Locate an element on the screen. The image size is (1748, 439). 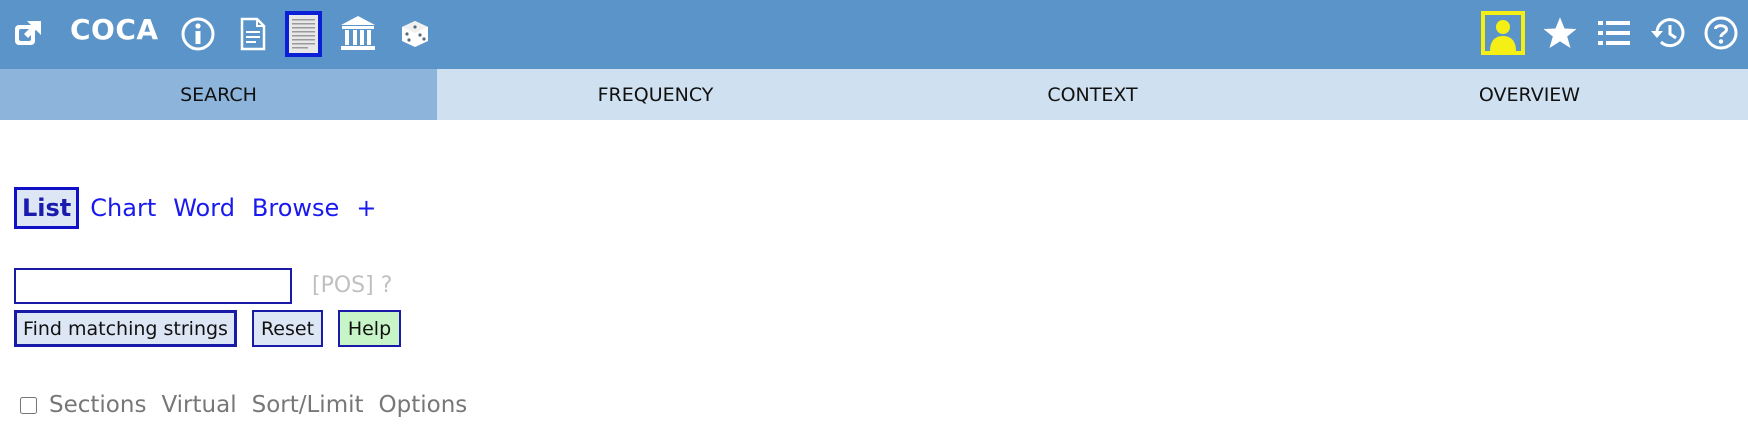
tab-frequency: FREQUENCY is located at coordinates (655, 94).